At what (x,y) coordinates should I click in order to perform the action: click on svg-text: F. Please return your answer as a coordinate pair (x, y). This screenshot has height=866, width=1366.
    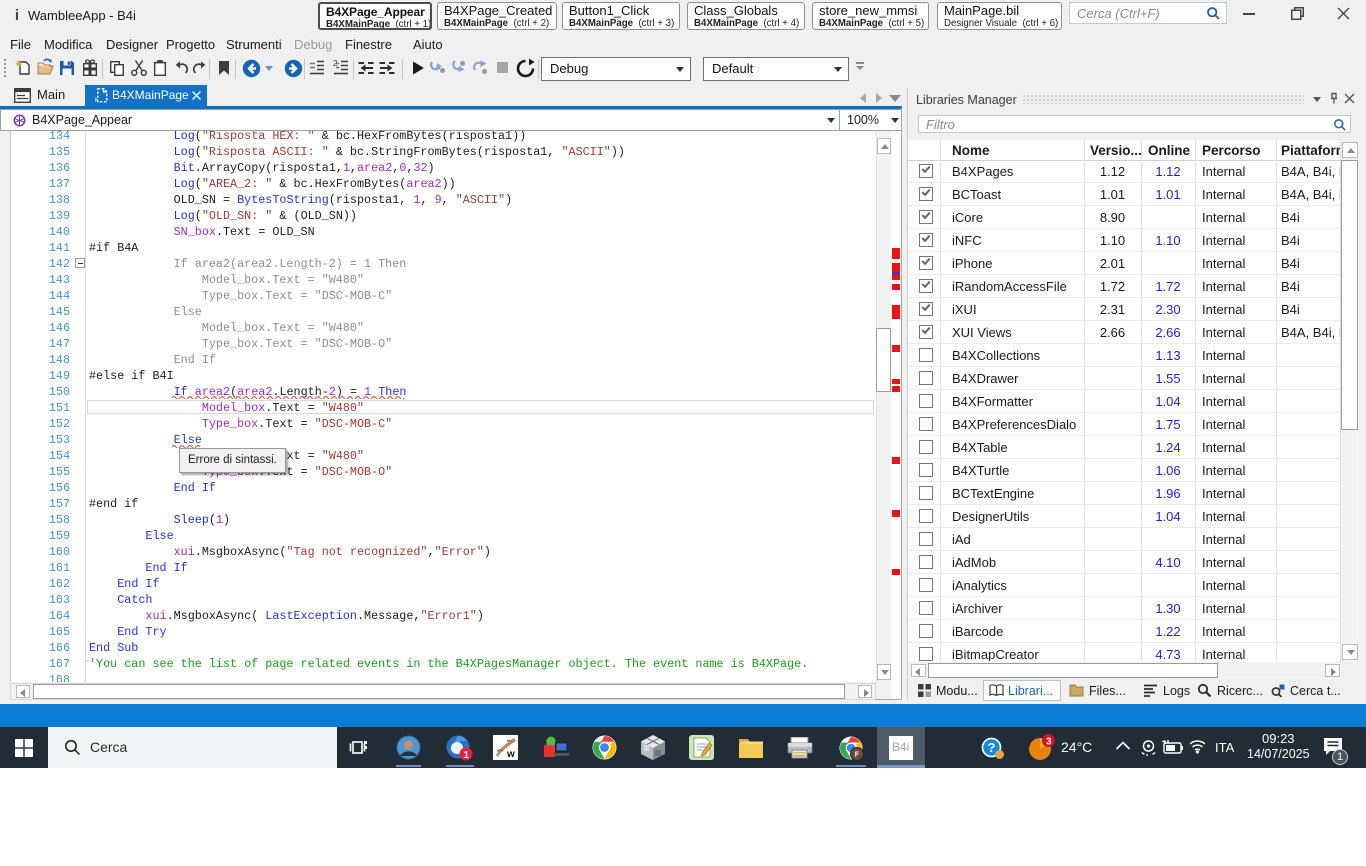
    Looking at the image, I should click on (857, 755).